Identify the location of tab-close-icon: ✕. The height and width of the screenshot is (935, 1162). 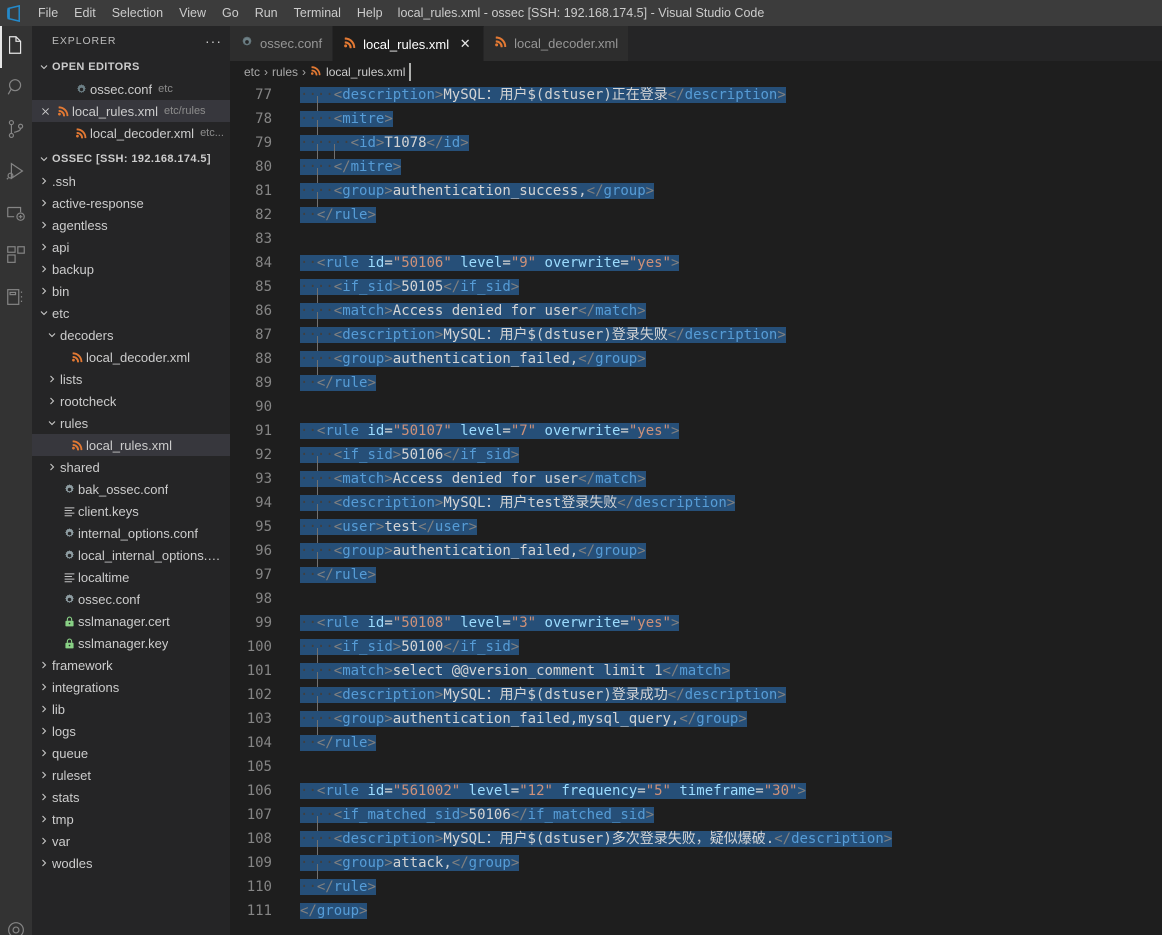
(465, 44).